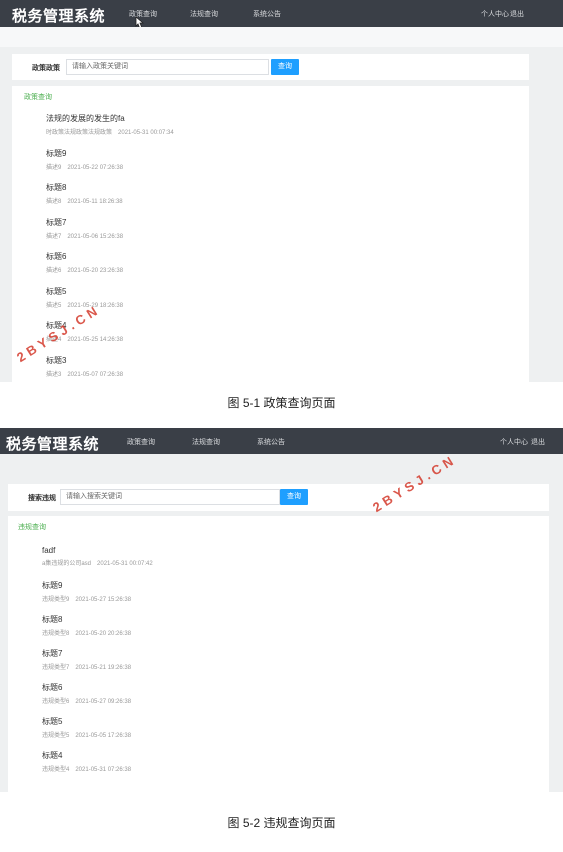 The width and height of the screenshot is (563, 852). I want to click on item-timestamp: 2021-05-05 17:26:38, so click(103, 736).